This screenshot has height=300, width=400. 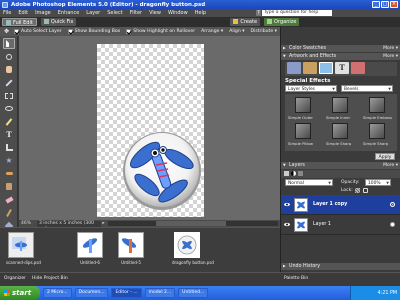 What do you see at coordinates (17, 31) in the screenshot?
I see `auto-select-checkbox` at bounding box center [17, 31].